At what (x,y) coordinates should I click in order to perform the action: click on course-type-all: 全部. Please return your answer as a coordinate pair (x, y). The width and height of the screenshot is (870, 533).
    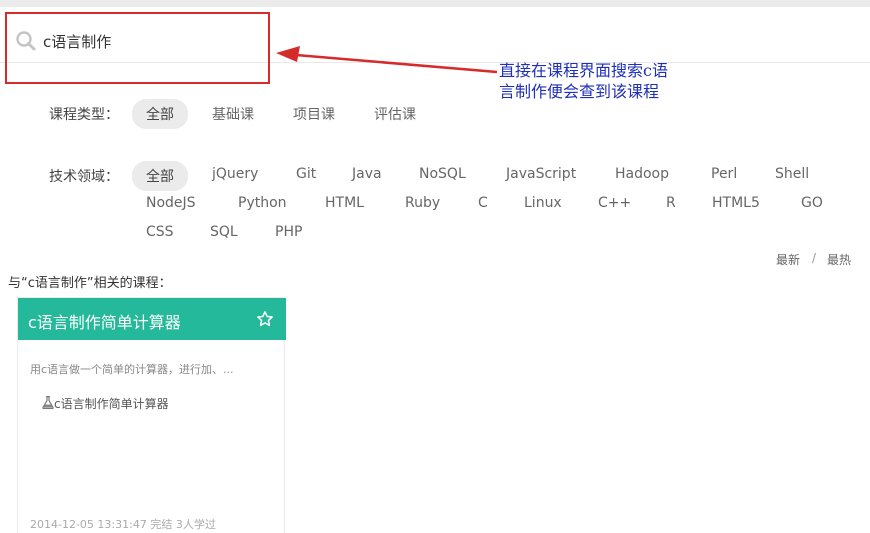
    Looking at the image, I should click on (160, 114).